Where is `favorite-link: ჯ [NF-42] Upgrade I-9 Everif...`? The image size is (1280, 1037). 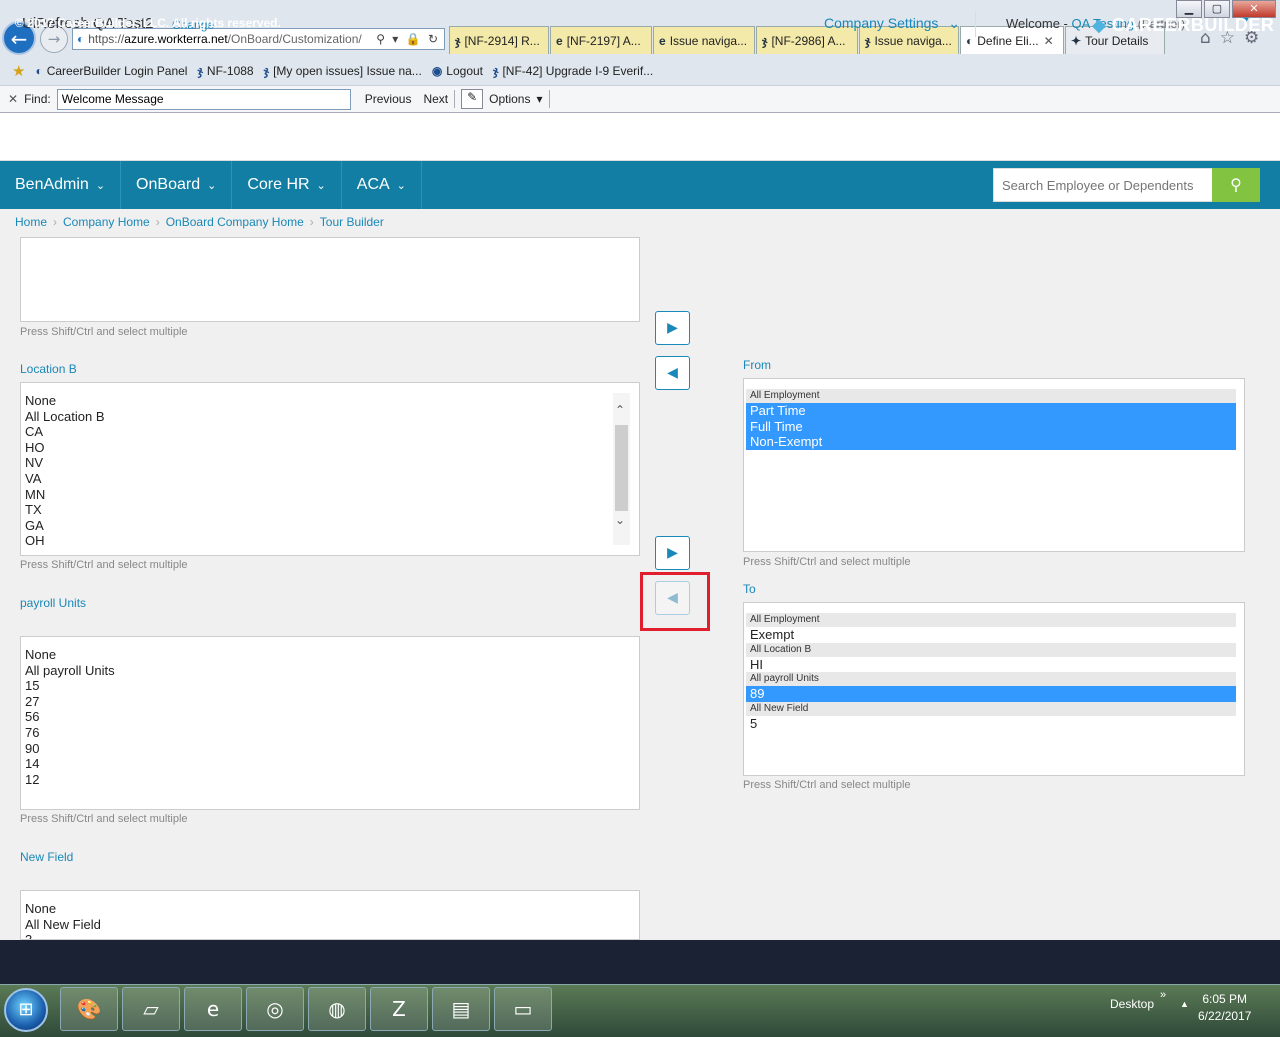
favorite-link: ჯ [NF-42] Upgrade I-9 Everif... is located at coordinates (573, 71).